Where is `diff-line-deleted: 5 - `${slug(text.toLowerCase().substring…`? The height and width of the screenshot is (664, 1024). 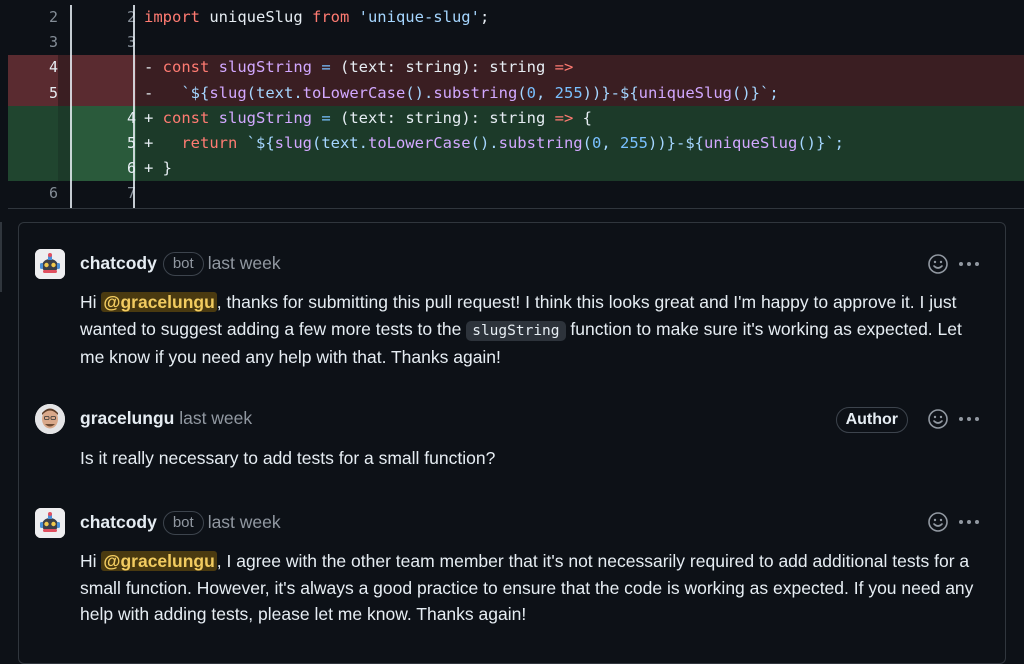
diff-line-deleted: 5 - `${slug(text.toLowerCase().substring… is located at coordinates (516, 93).